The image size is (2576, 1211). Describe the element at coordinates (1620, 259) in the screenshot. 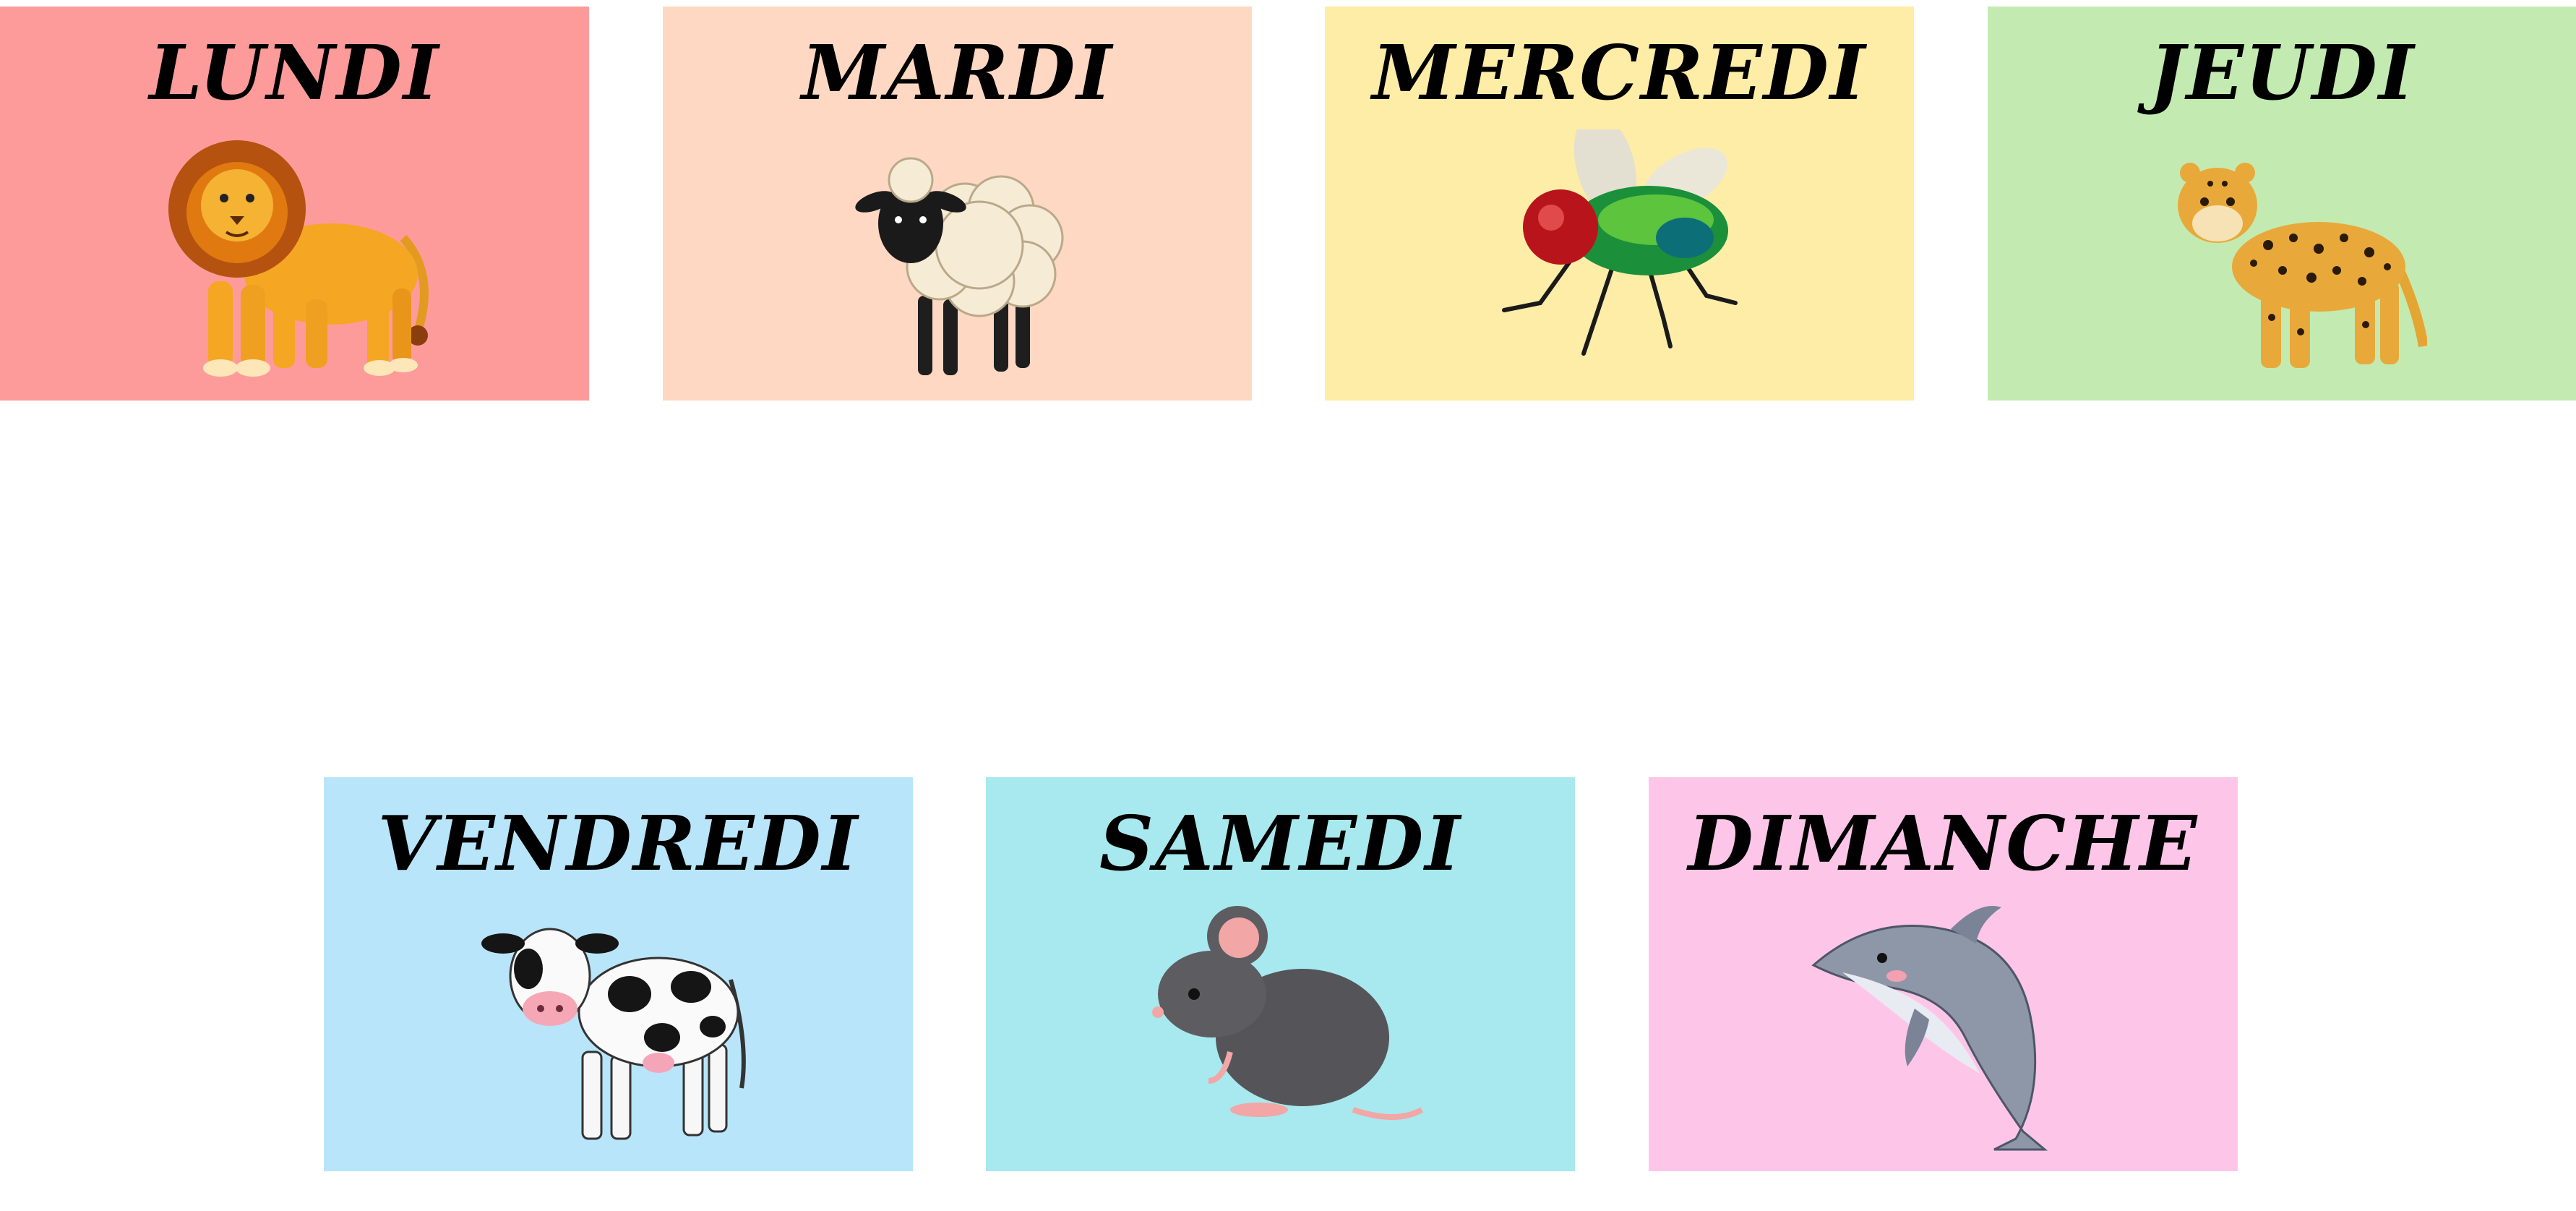

I see `fly-icon` at that location.